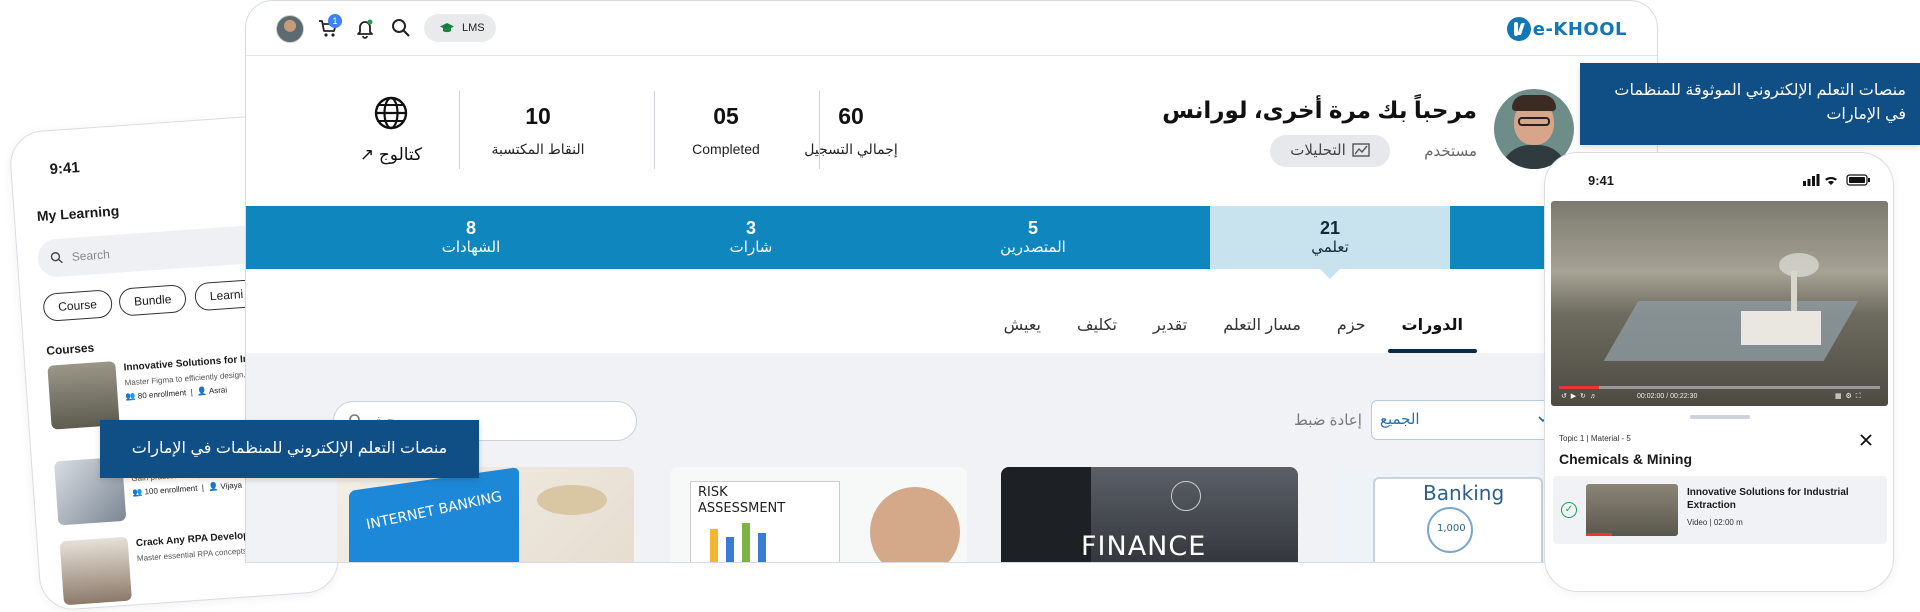 This screenshot has height=612, width=1920. I want to click on card-caption: Banking, so click(1464, 493).